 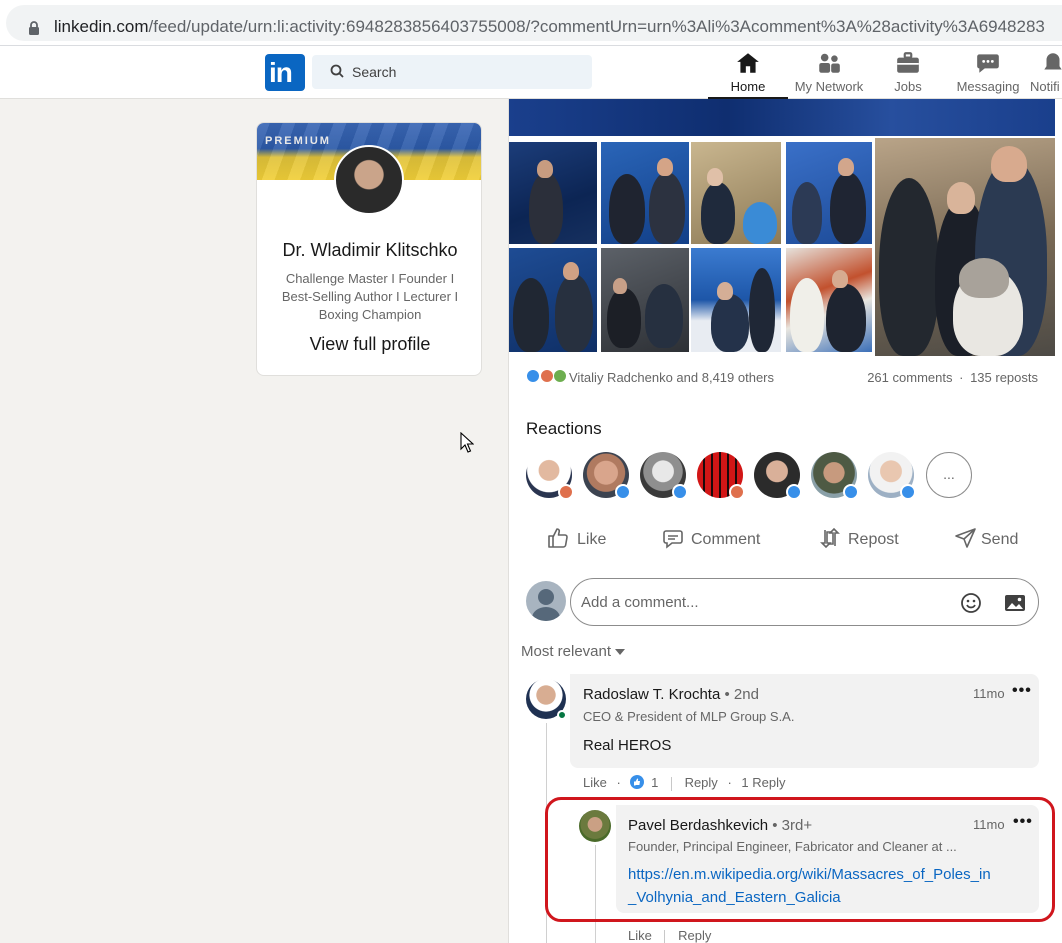 I want to click on reposts-count-link: 135 reposts, so click(x=1004, y=377).